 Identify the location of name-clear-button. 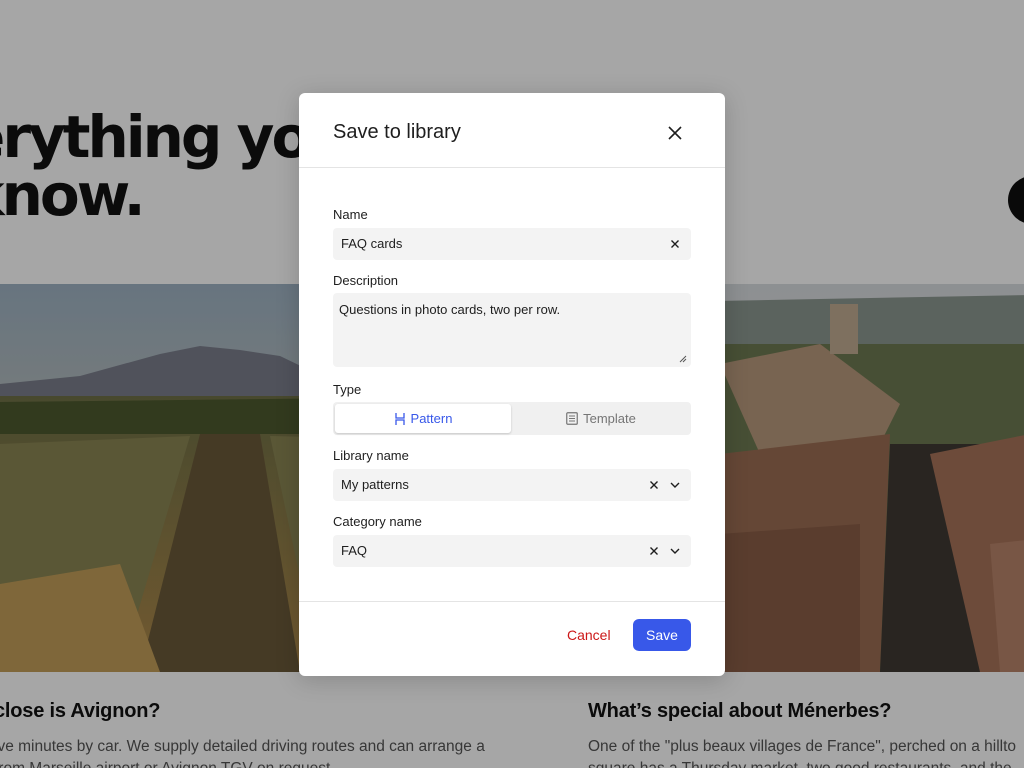
(675, 244).